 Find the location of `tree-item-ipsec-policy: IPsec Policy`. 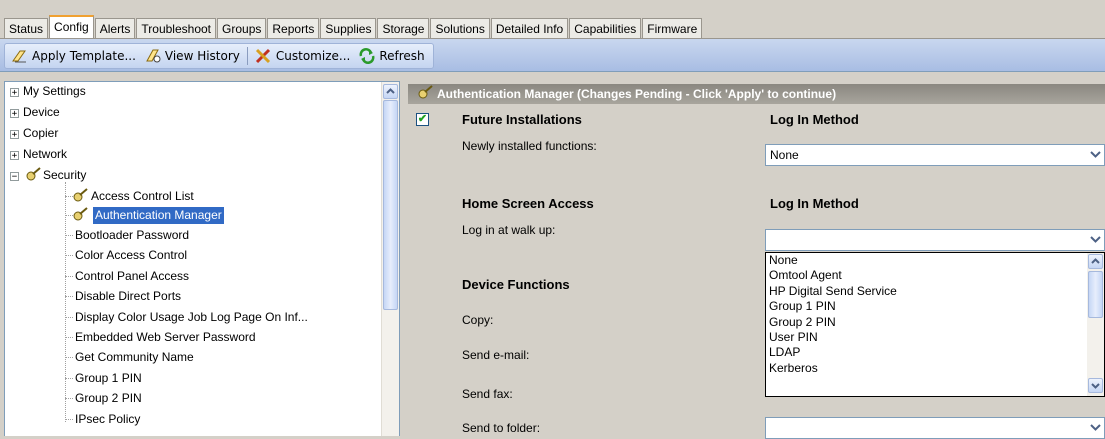

tree-item-ipsec-policy: IPsec Policy is located at coordinates (107, 419).